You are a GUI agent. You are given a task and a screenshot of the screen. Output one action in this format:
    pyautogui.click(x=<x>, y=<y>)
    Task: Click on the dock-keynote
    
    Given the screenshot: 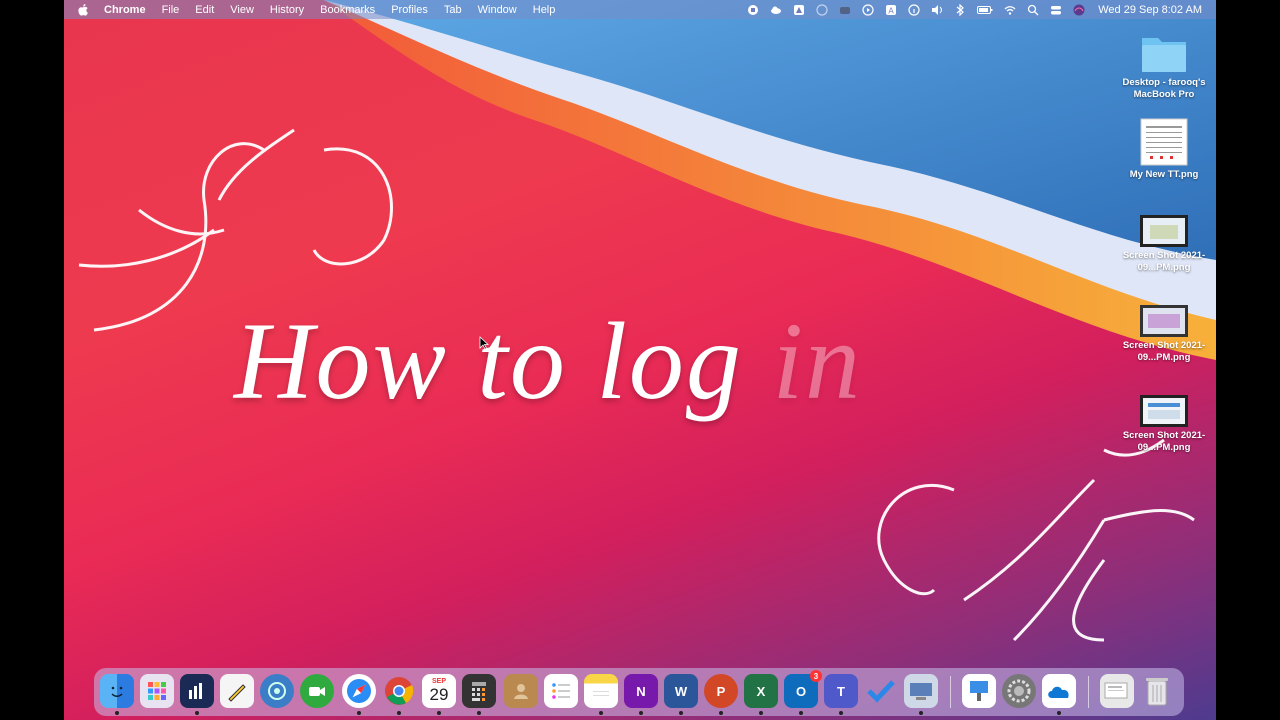 What is the action you would take?
    pyautogui.click(x=979, y=691)
    